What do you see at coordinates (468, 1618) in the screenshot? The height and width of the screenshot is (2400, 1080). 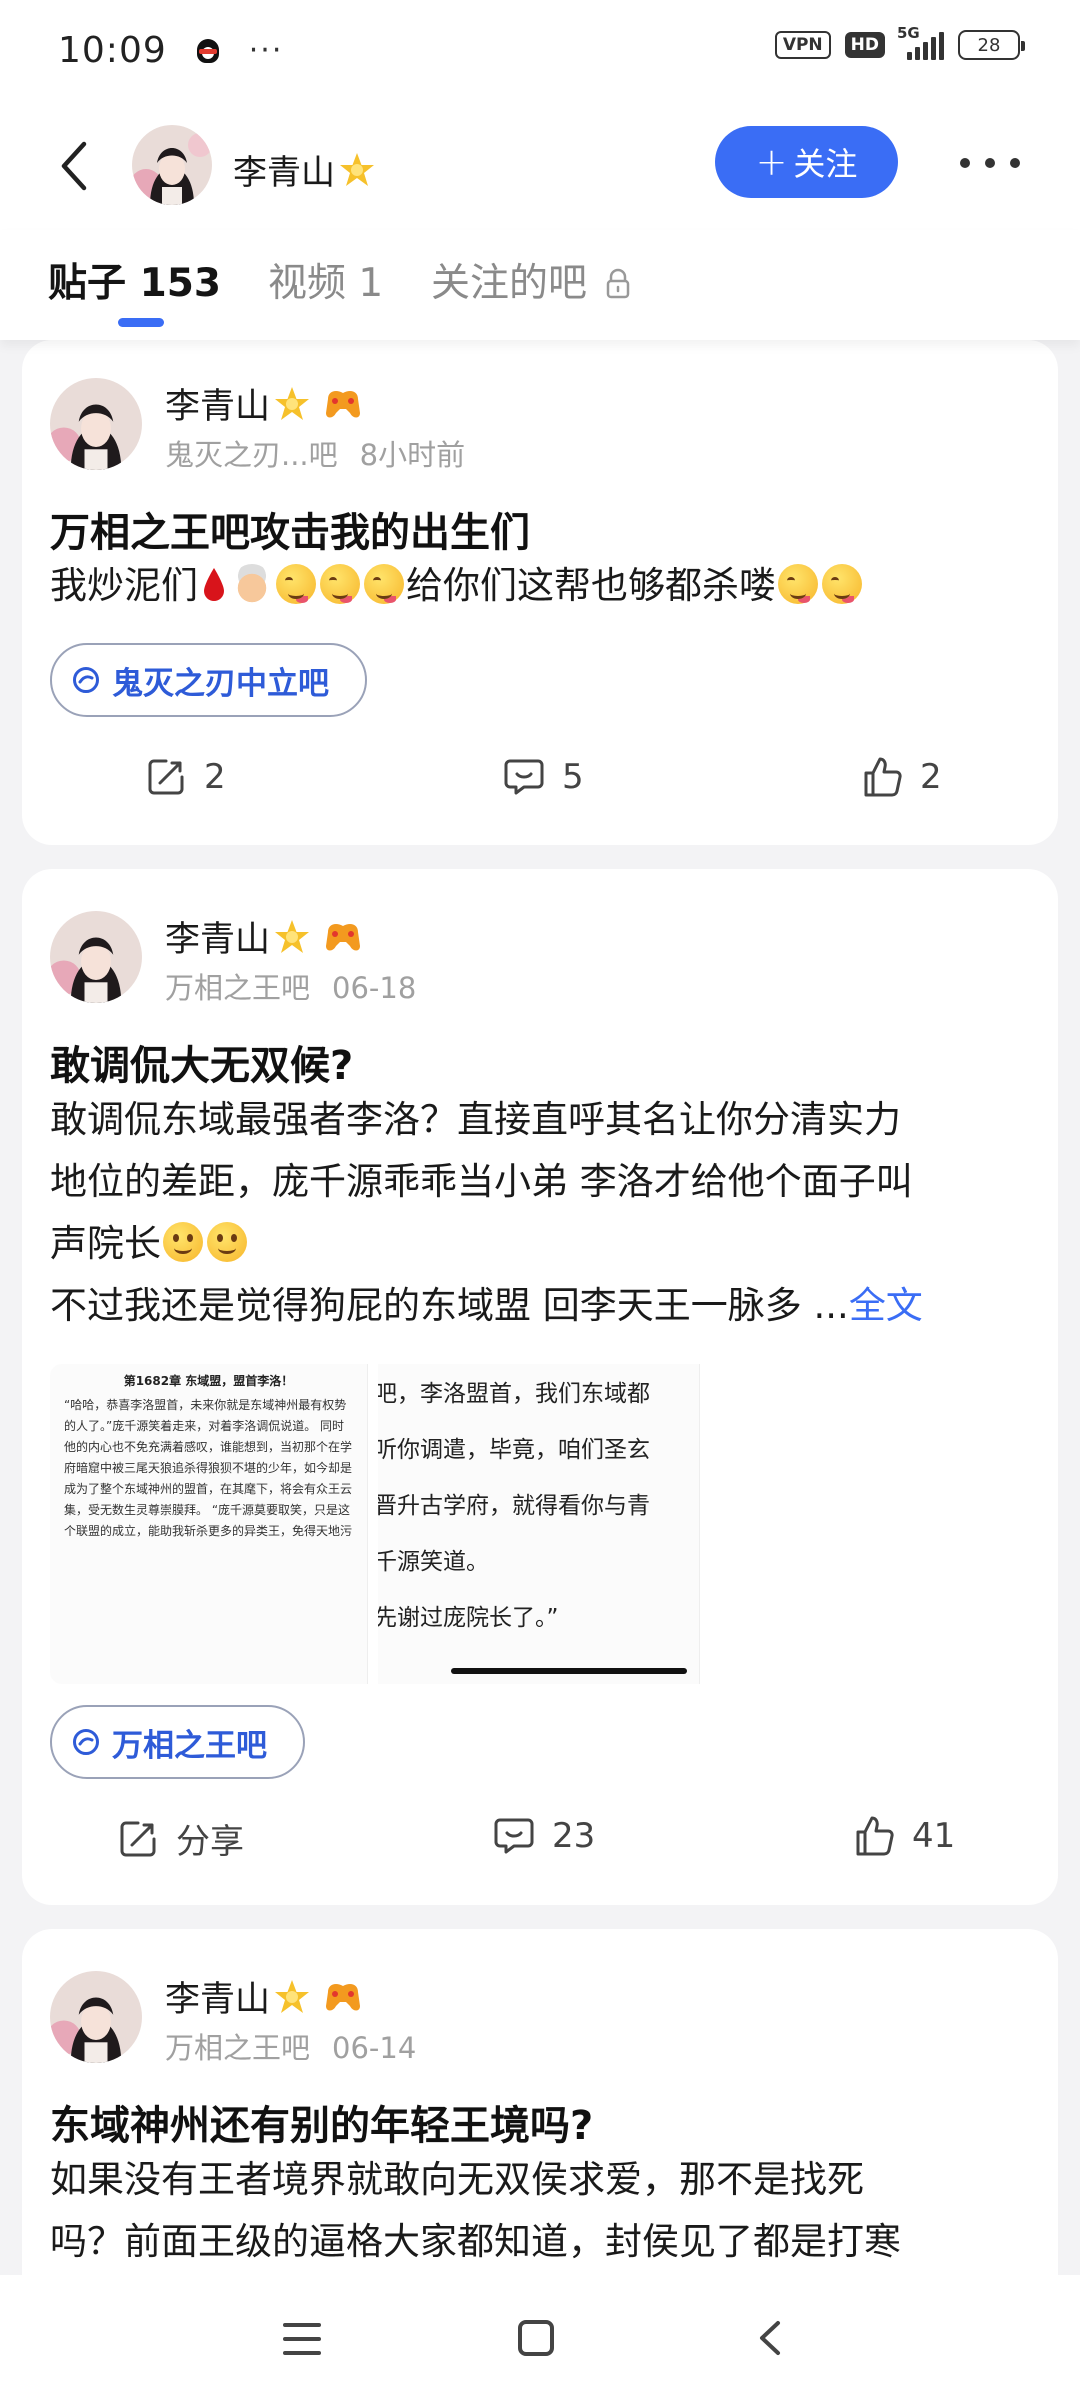 I see `image-text-line: 先谢过庞院长了。”` at bounding box center [468, 1618].